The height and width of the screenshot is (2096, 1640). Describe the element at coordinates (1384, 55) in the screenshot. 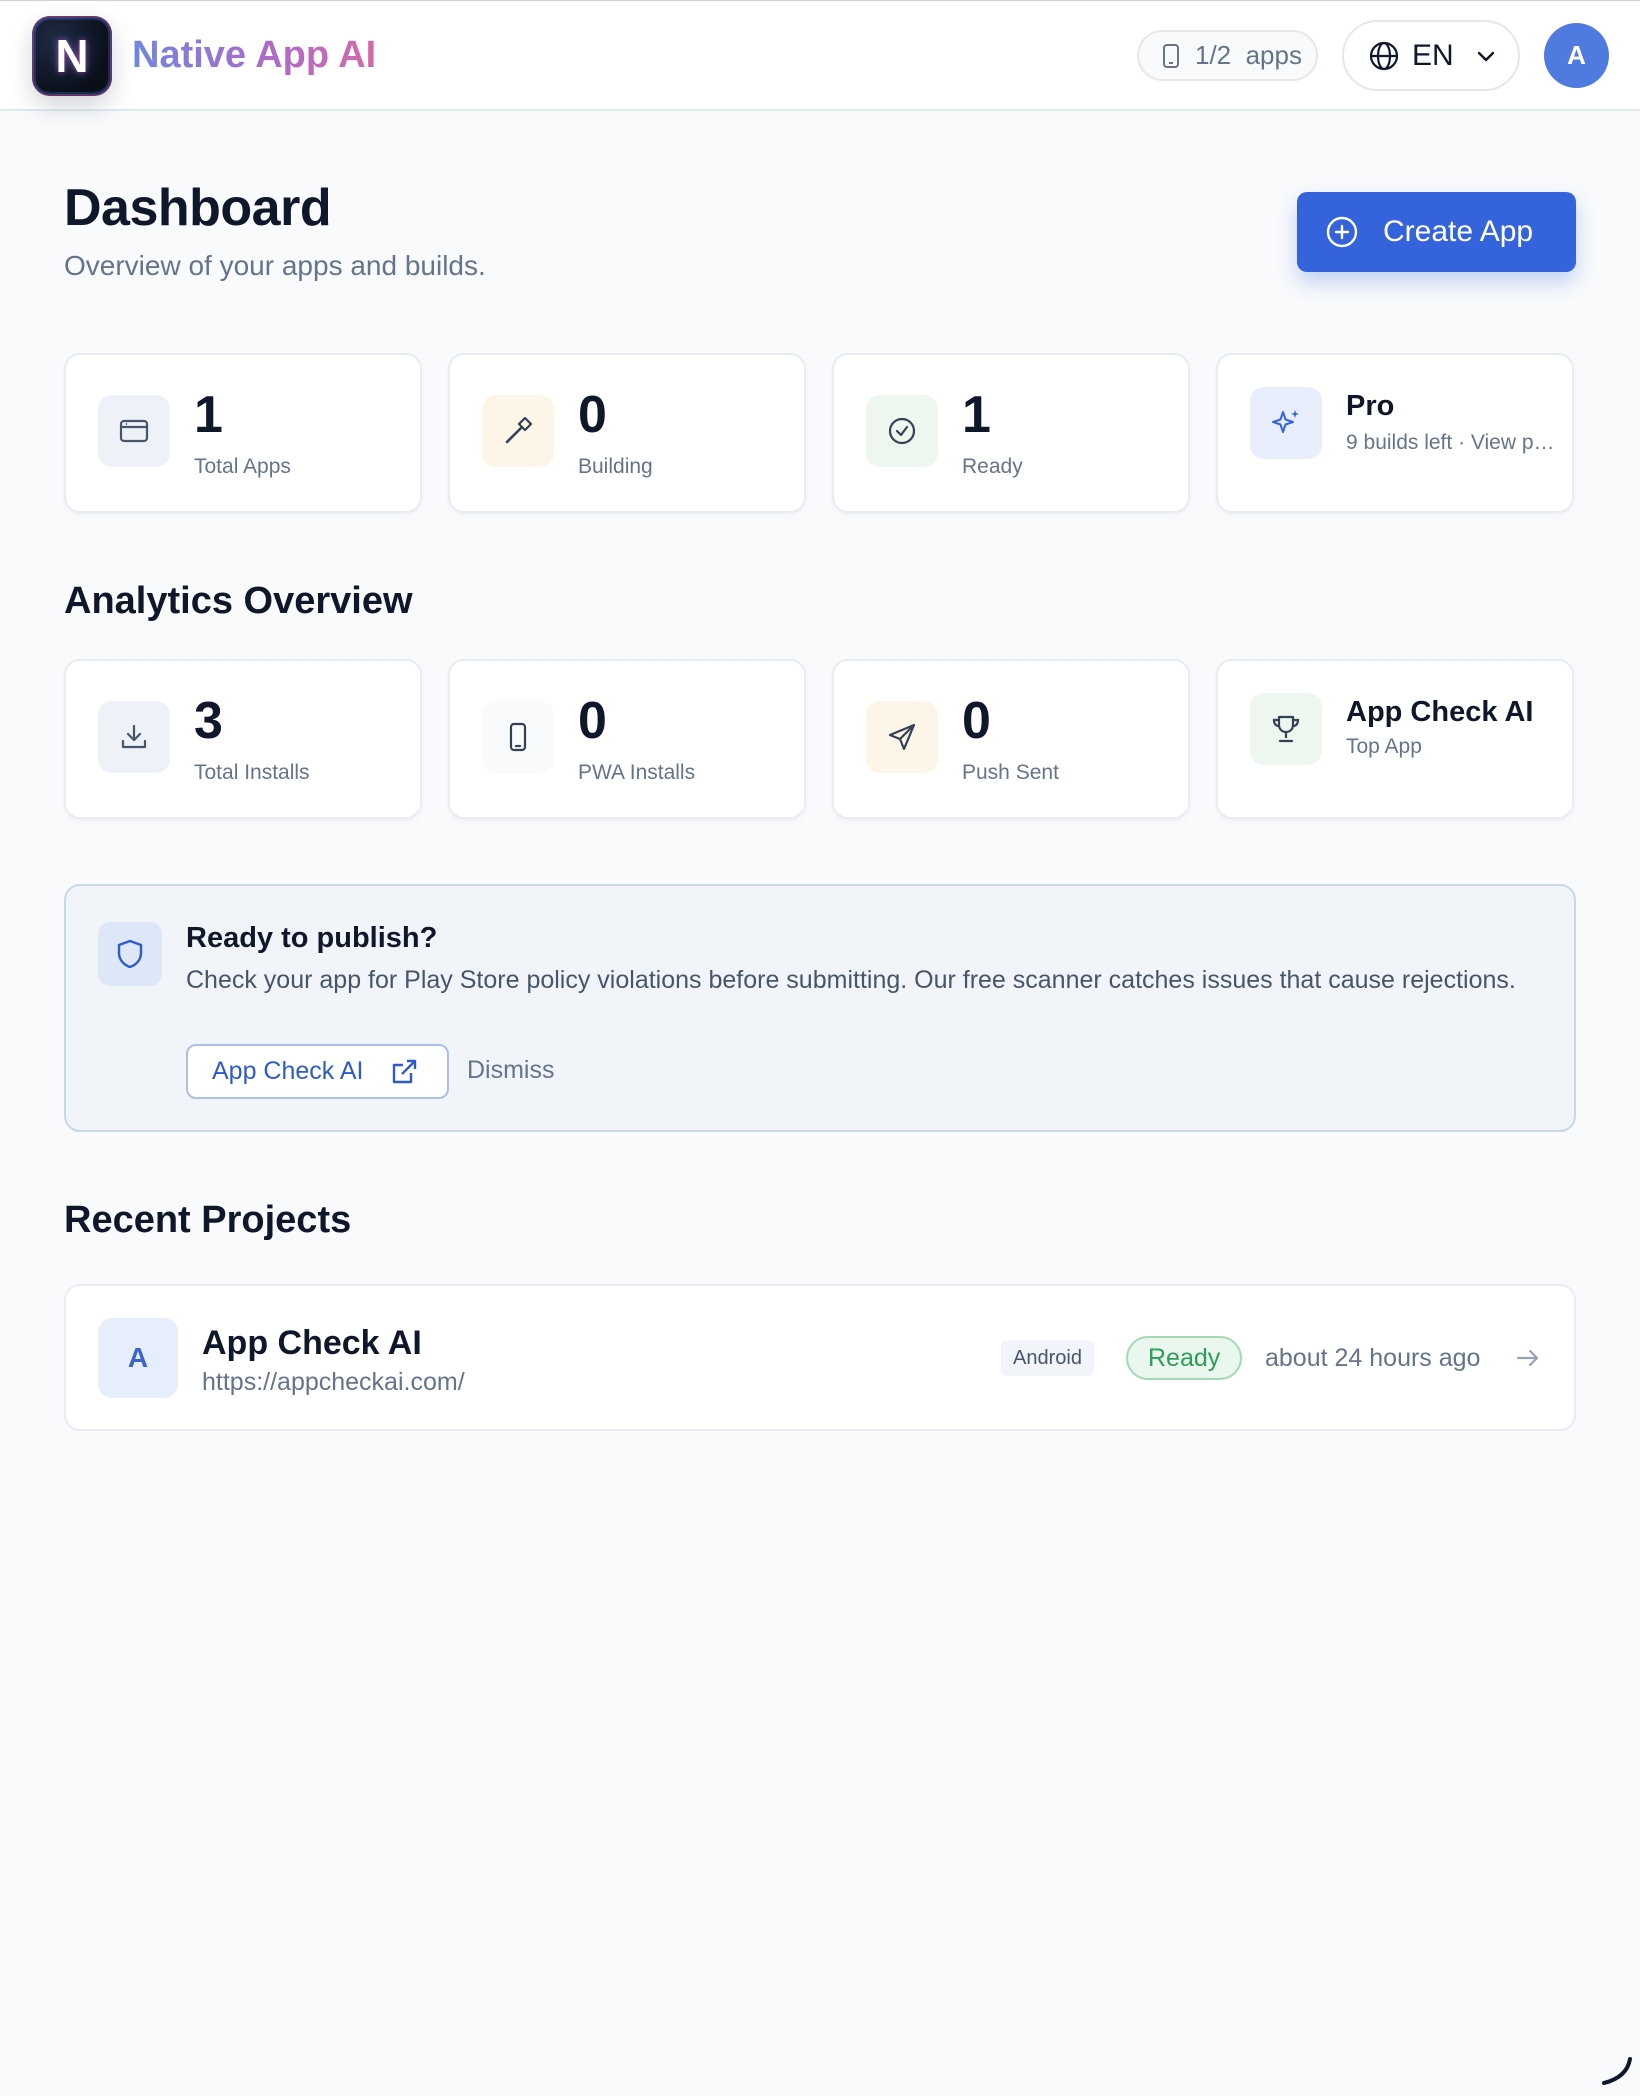

I see `globe-icon` at that location.